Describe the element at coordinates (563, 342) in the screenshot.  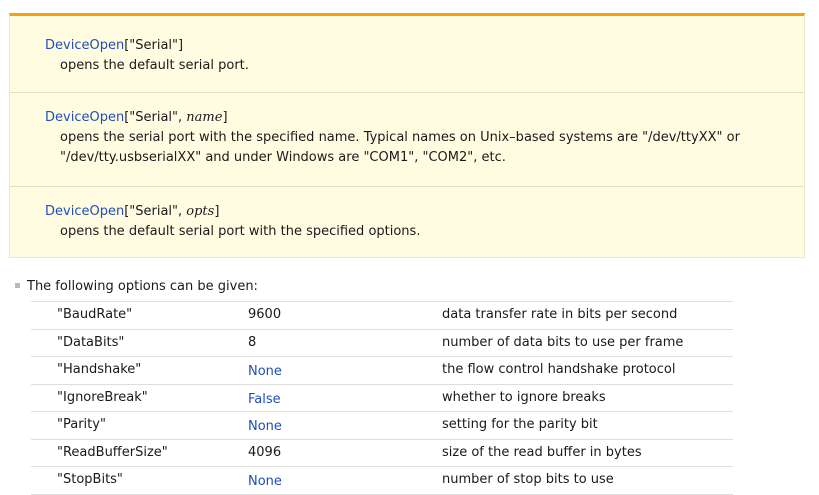
I see `option-description: number of data bits to use per frame` at that location.